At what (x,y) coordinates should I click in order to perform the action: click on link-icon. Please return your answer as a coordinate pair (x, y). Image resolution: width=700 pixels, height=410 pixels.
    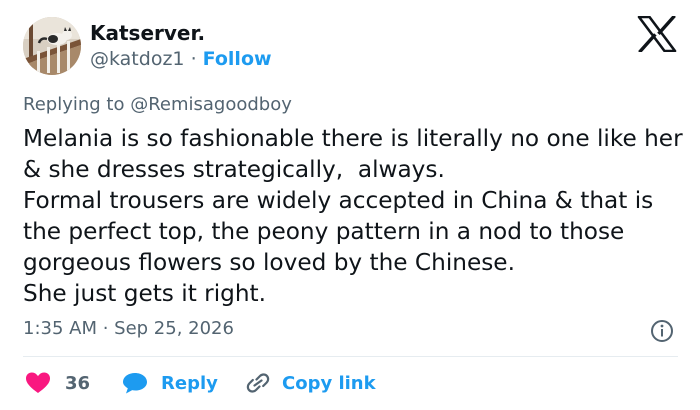
    Looking at the image, I should click on (258, 383).